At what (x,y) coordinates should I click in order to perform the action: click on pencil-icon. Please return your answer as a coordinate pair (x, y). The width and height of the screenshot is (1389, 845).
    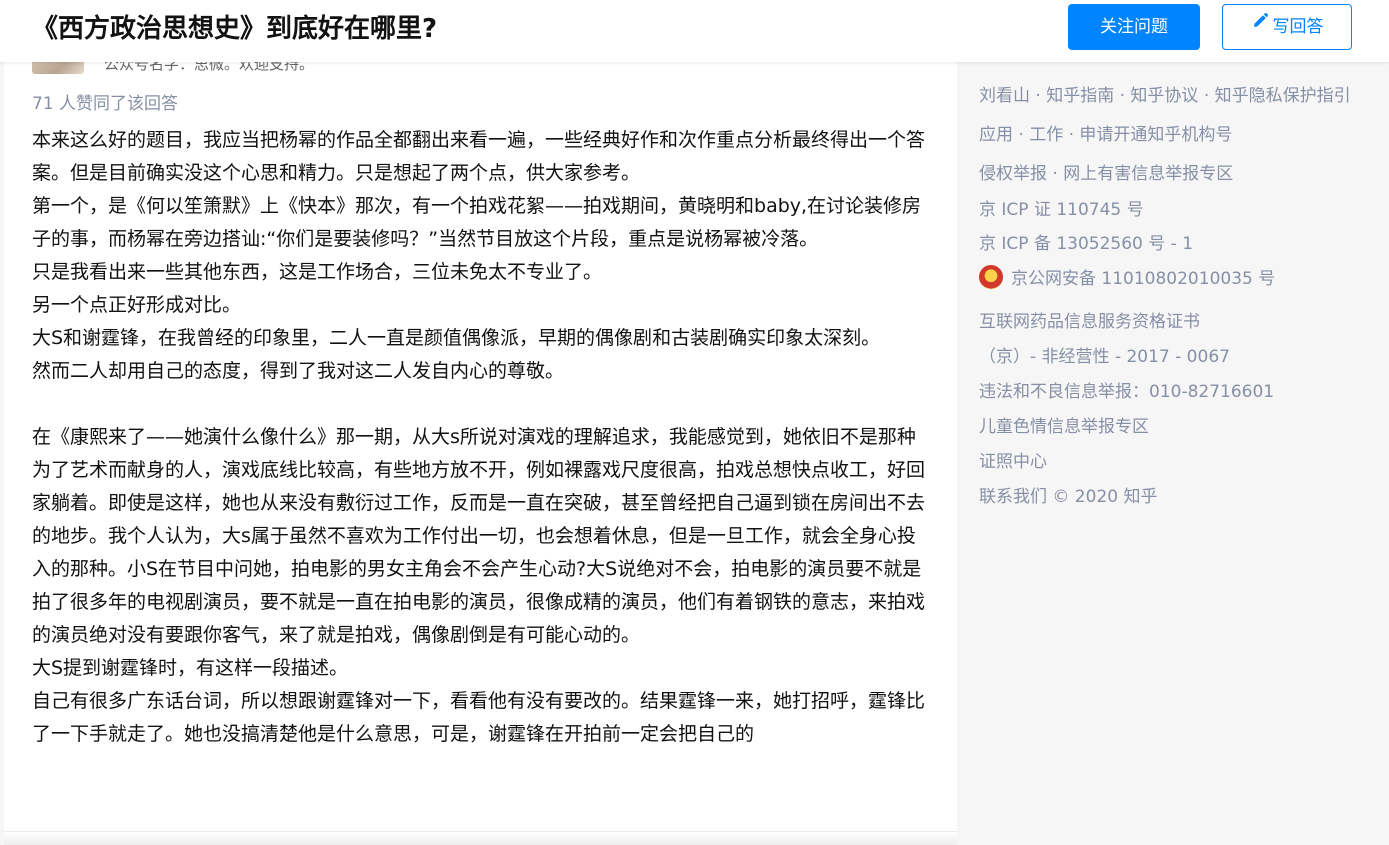
    Looking at the image, I should click on (1260, 25).